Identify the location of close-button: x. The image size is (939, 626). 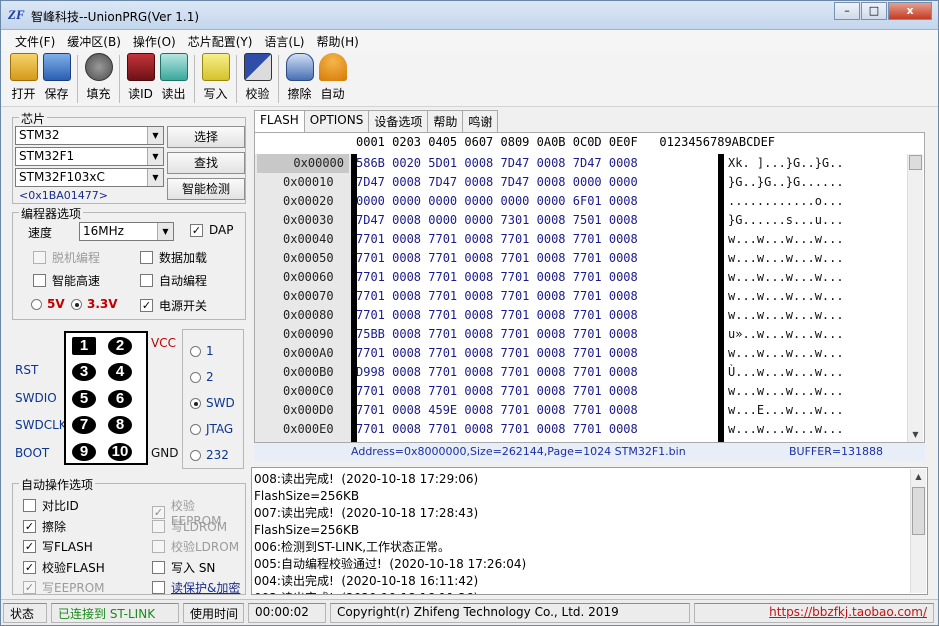
(910, 11).